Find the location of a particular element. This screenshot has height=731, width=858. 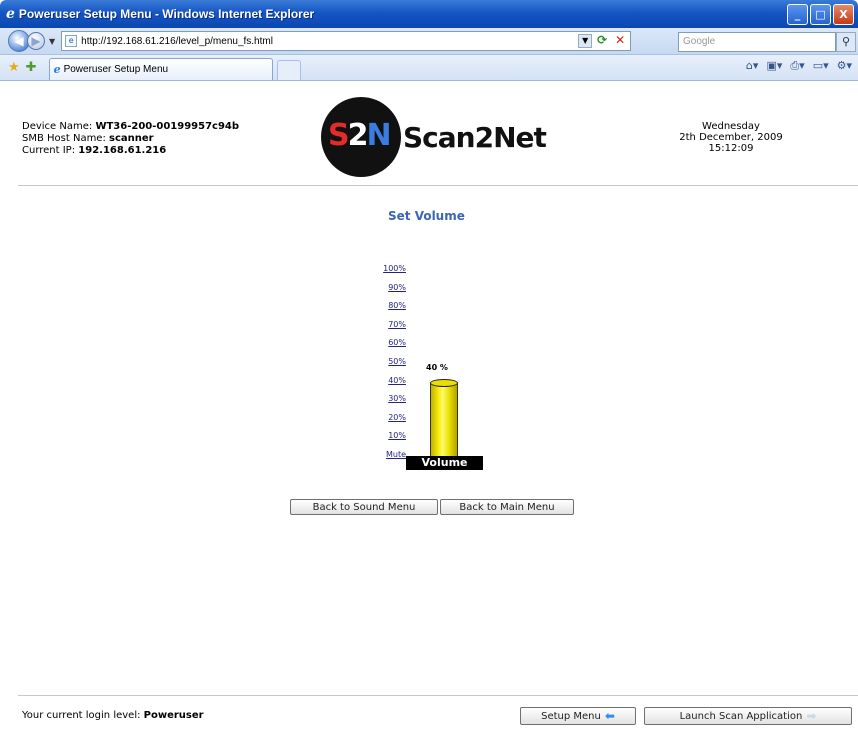

current-ip: 192.168.61.216 is located at coordinates (122, 150).